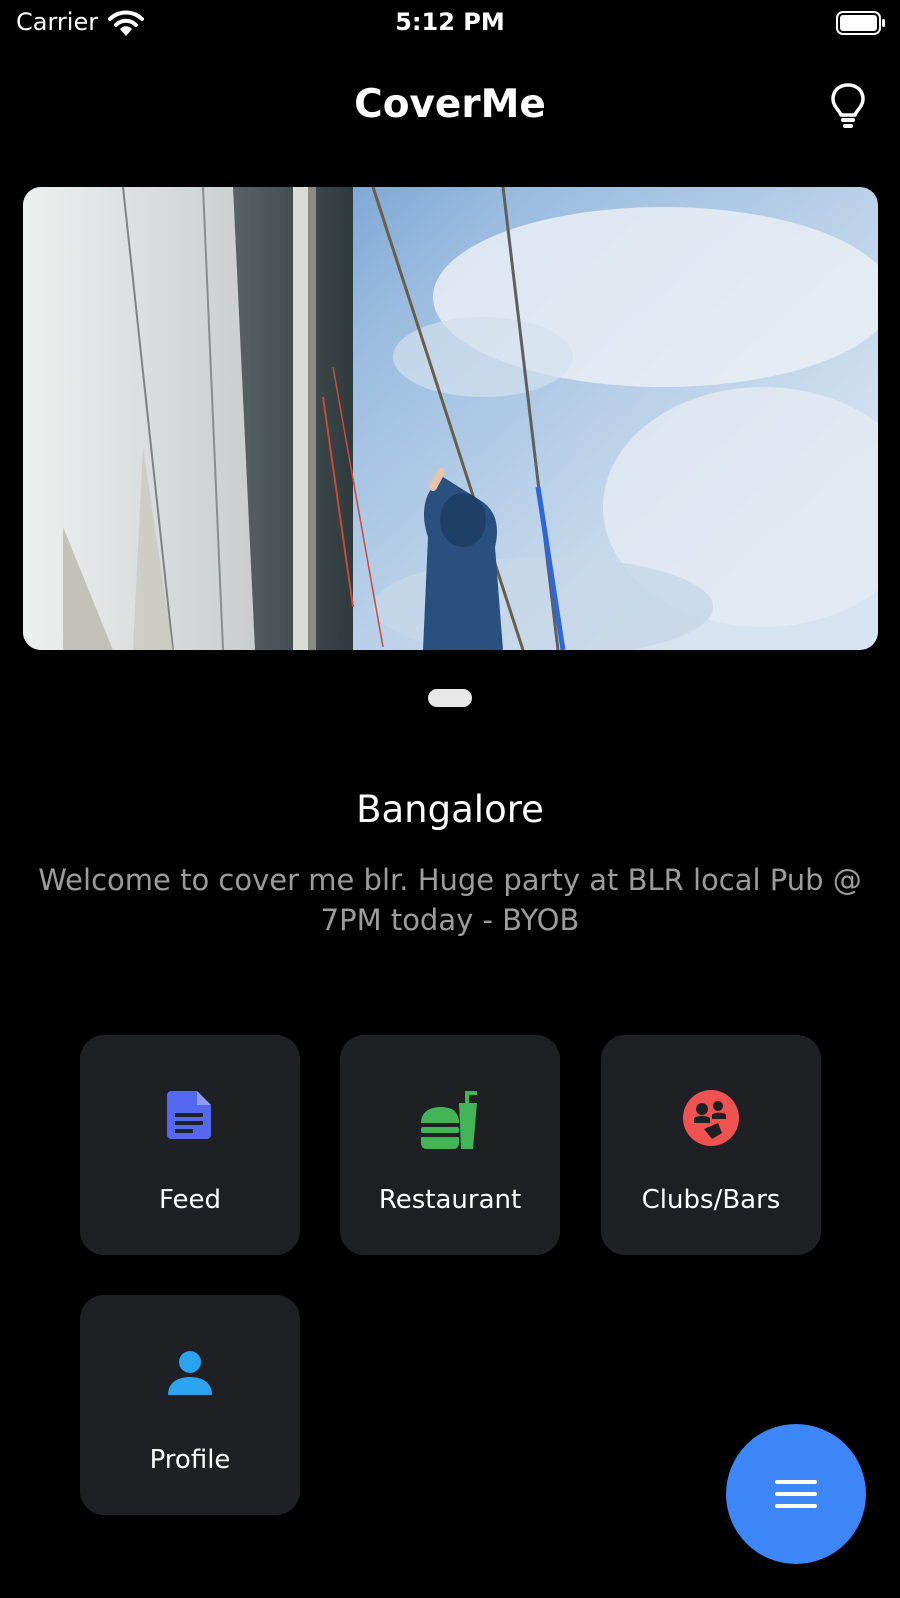  I want to click on person-icon, so click(190, 1373).